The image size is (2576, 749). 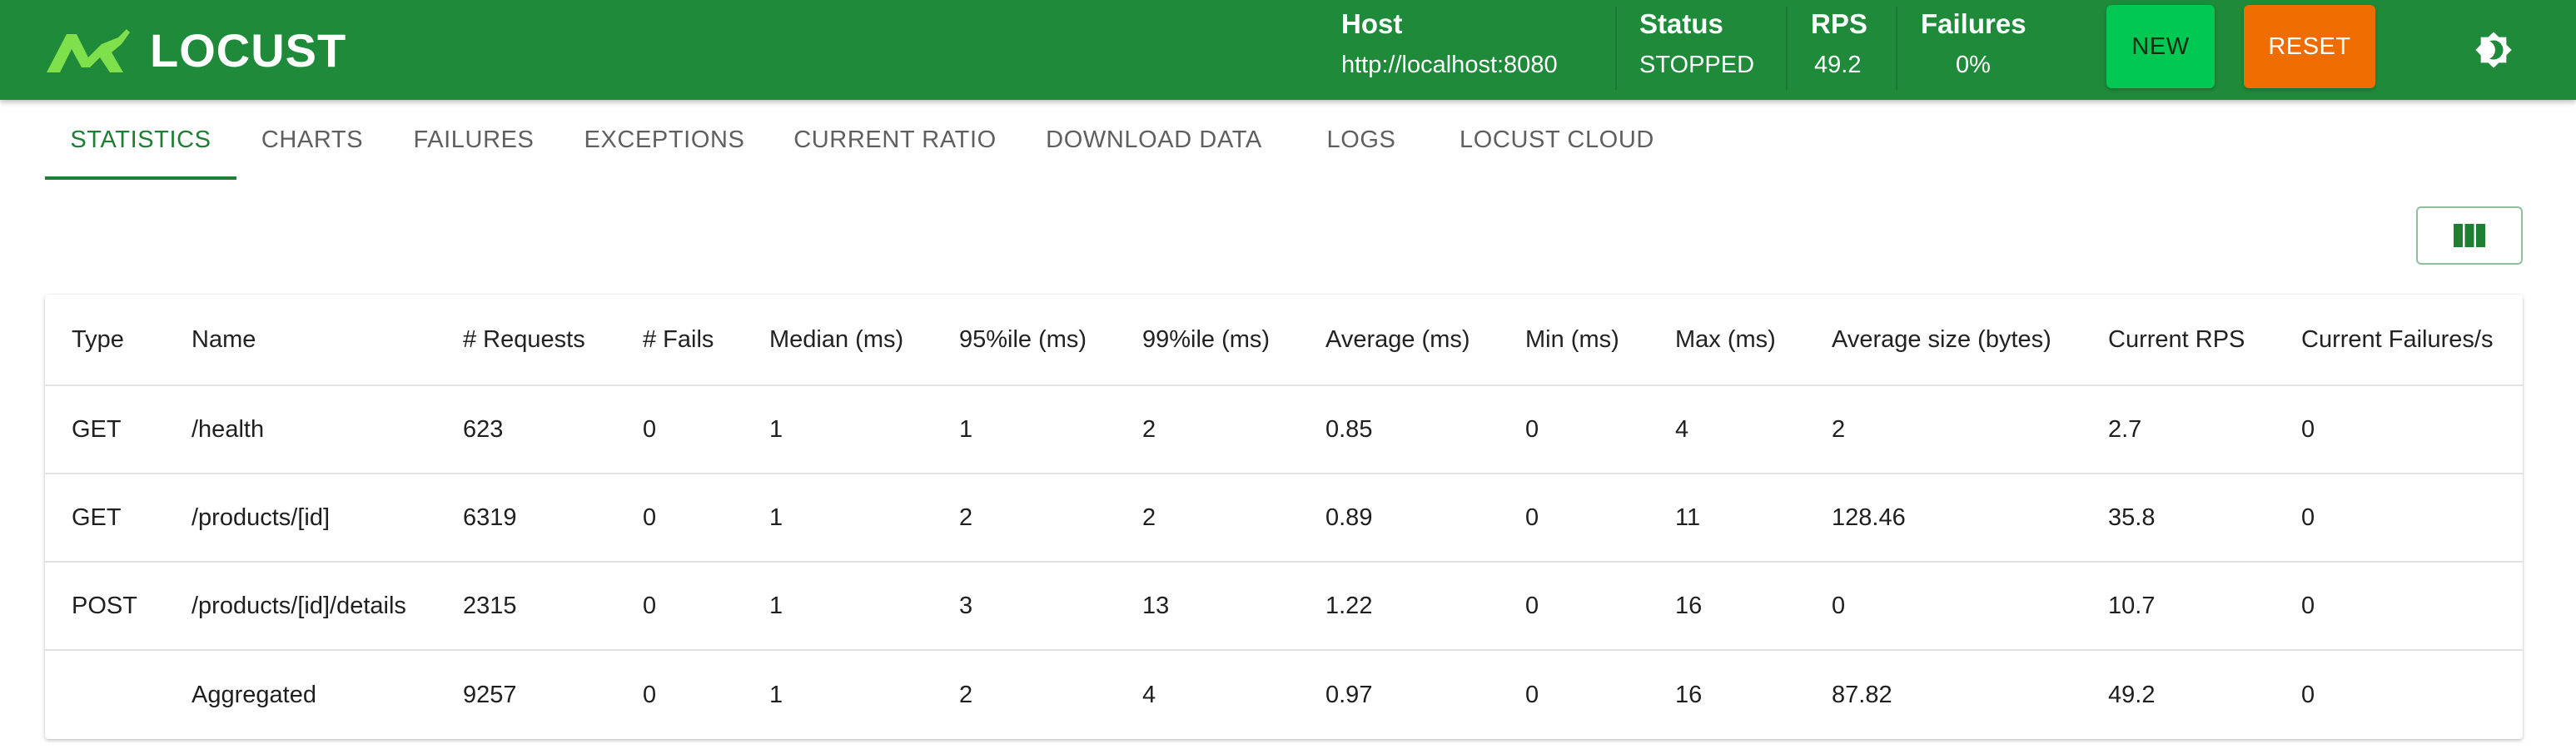 I want to click on host-stat: Host http://localhost:8080, so click(x=1474, y=50).